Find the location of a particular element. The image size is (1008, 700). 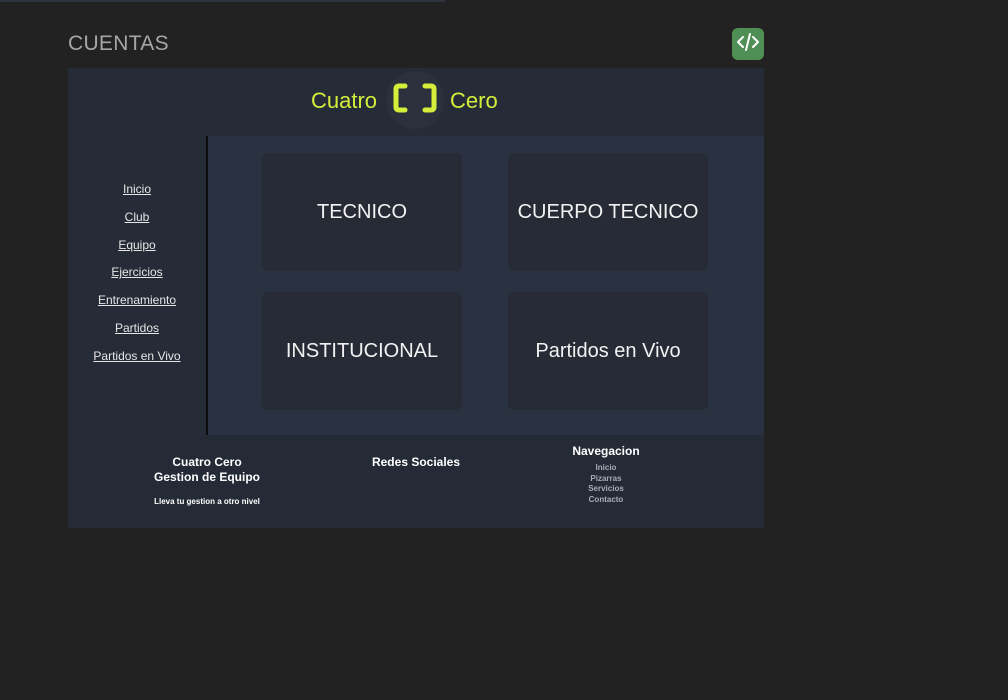

code-icon is located at coordinates (748, 44).